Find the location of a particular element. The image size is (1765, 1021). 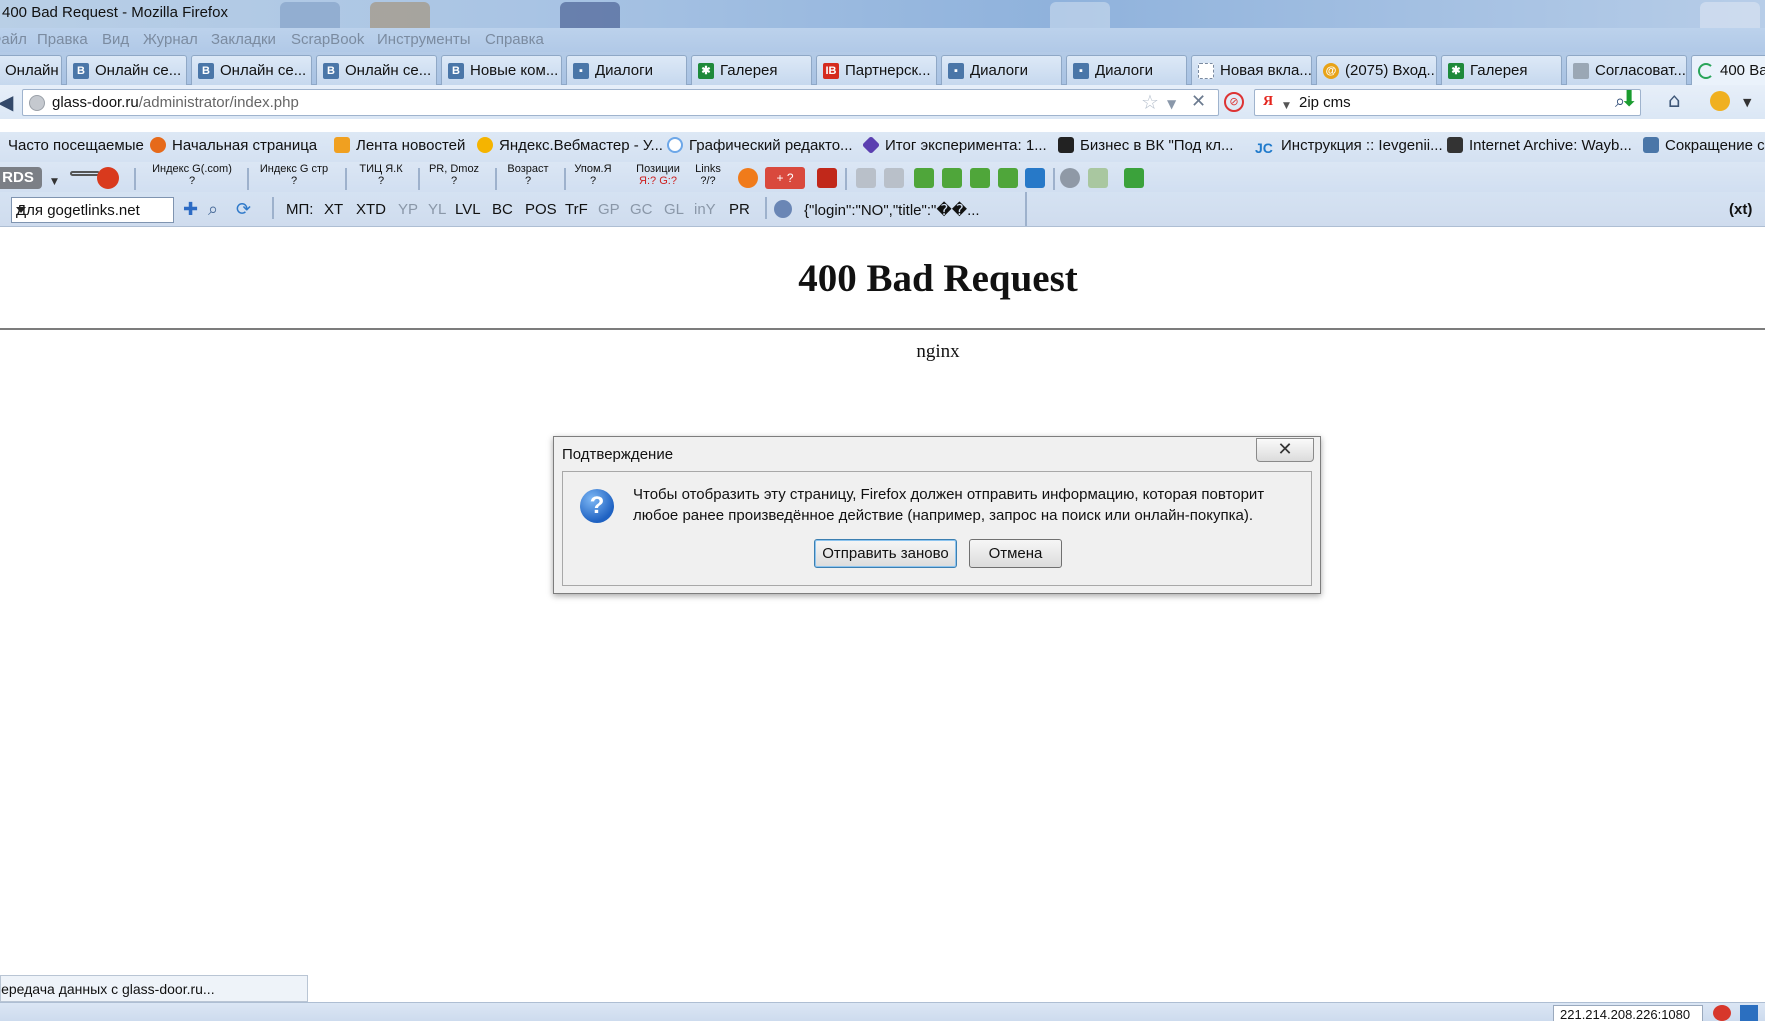

menu-view: Вид is located at coordinates (115, 39).